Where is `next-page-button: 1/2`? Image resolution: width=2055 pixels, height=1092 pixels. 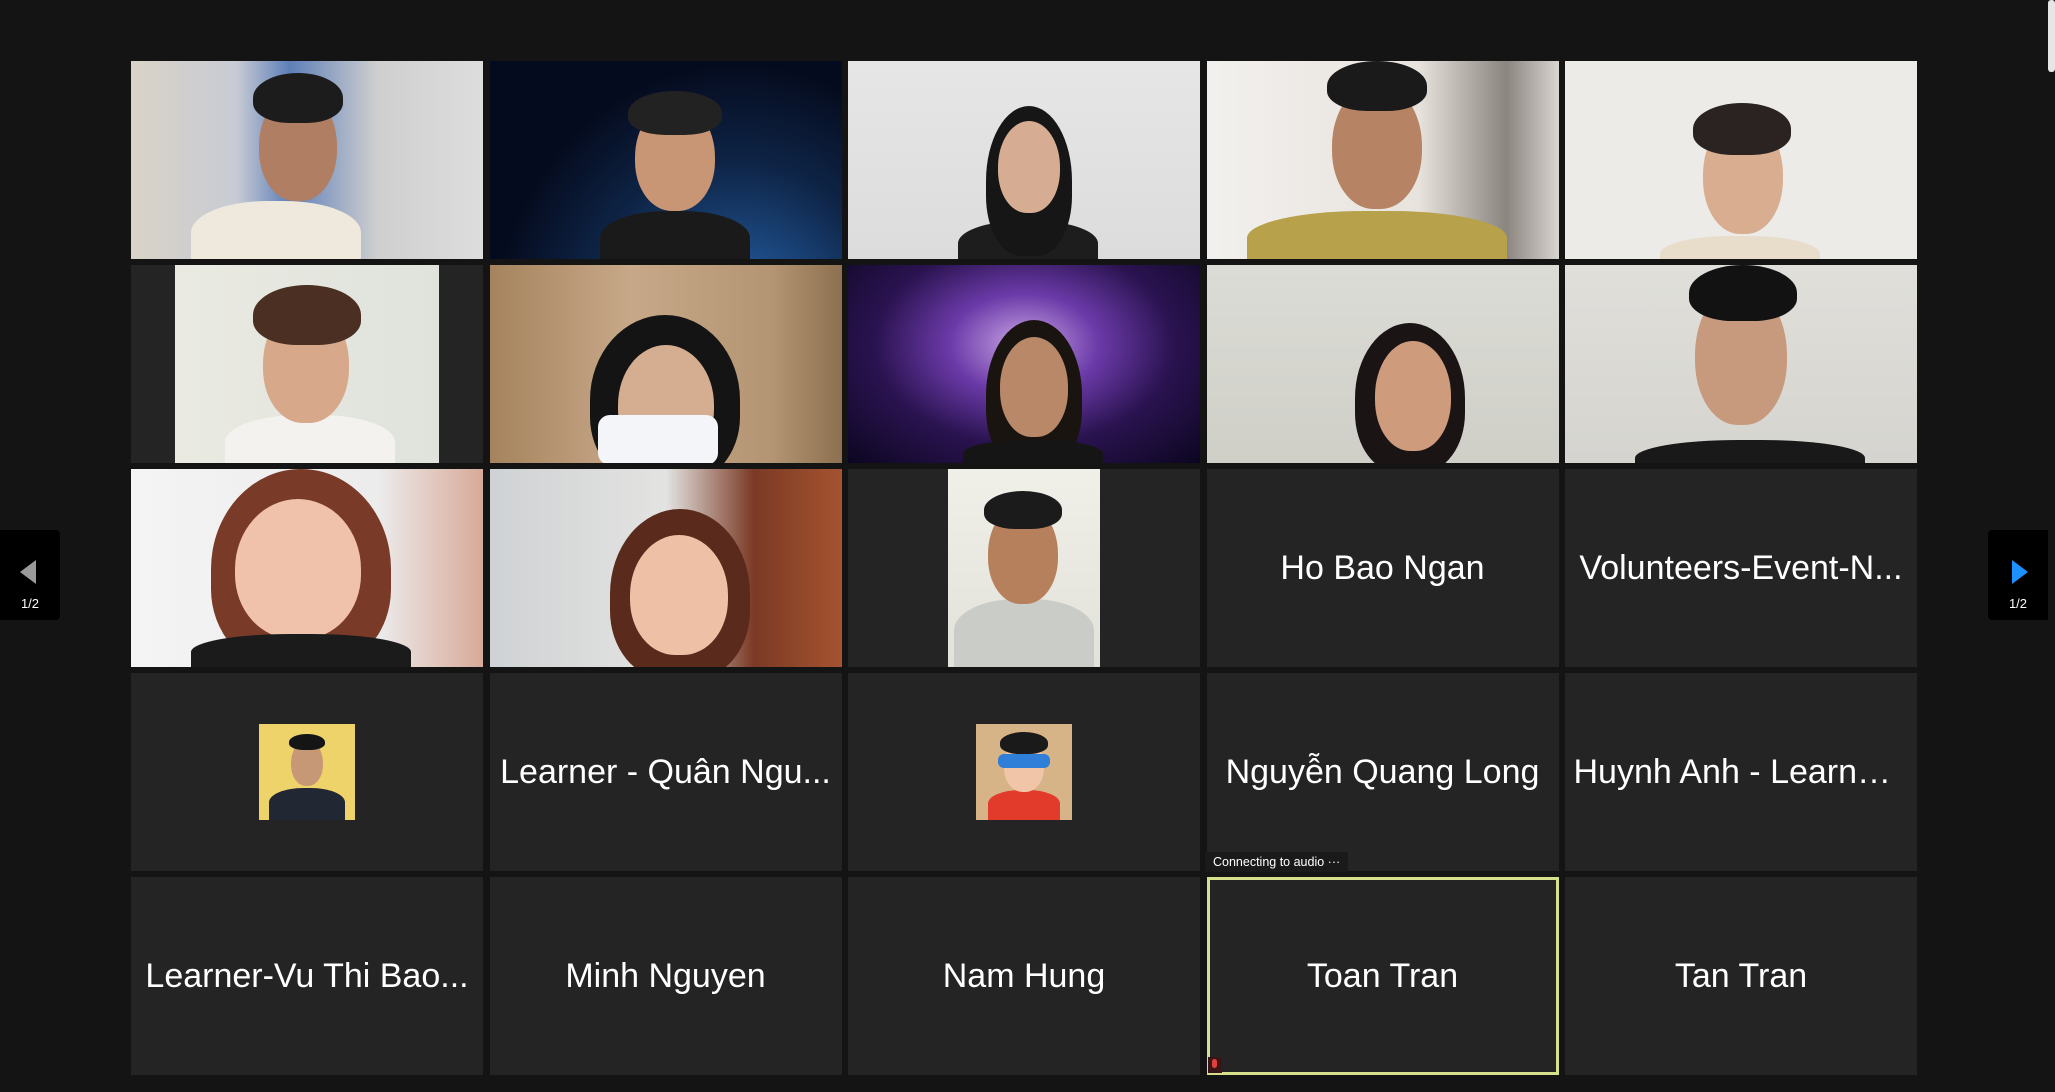
next-page-button: 1/2 is located at coordinates (2018, 575).